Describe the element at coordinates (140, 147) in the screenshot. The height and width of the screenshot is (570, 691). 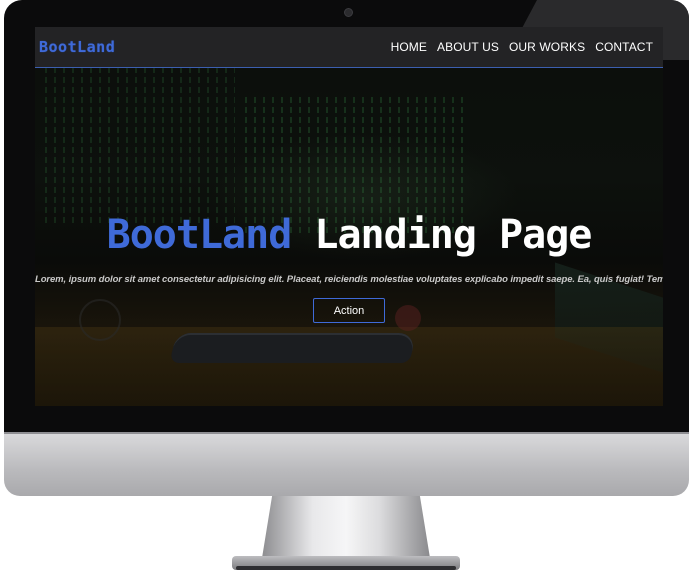
I see `background-monitor-left` at that location.